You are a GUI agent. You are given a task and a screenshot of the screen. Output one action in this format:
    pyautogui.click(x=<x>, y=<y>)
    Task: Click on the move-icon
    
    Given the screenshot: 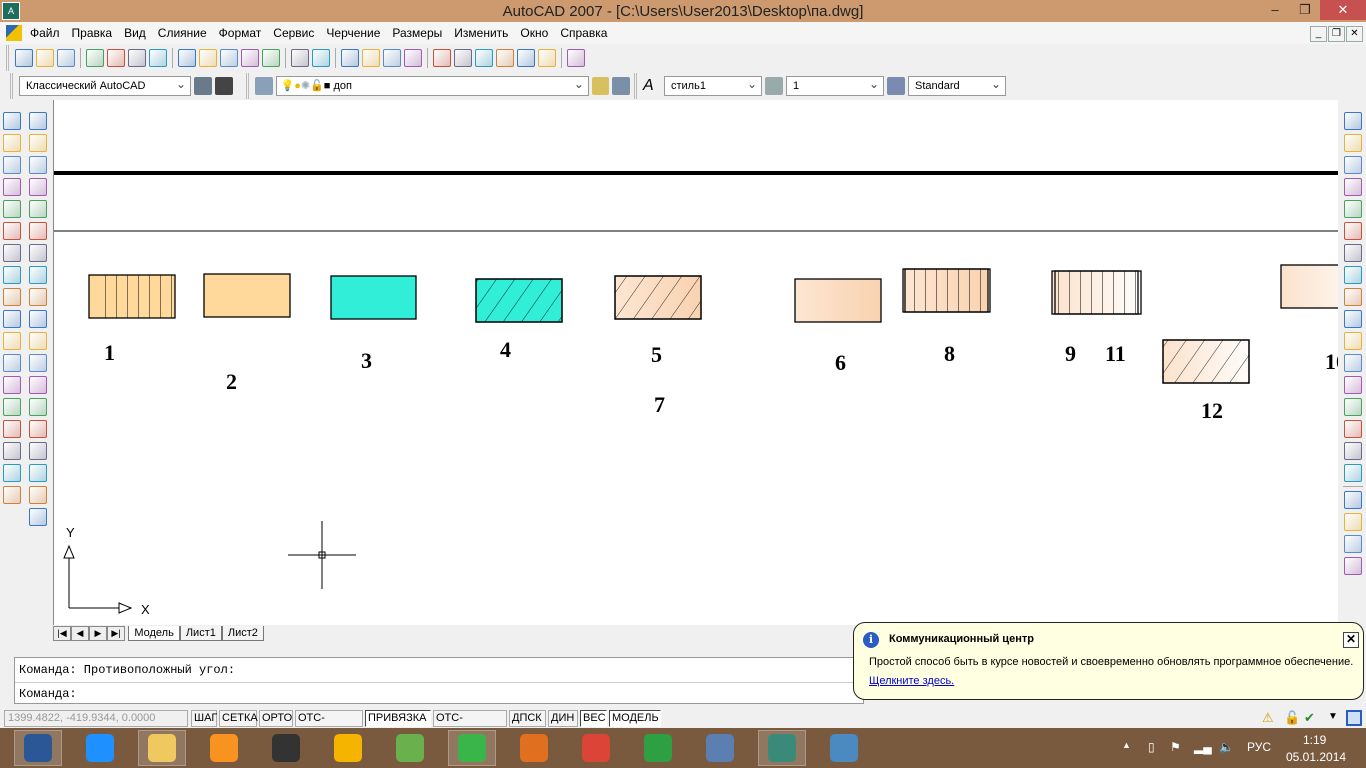 What is the action you would take?
    pyautogui.click(x=1353, y=231)
    